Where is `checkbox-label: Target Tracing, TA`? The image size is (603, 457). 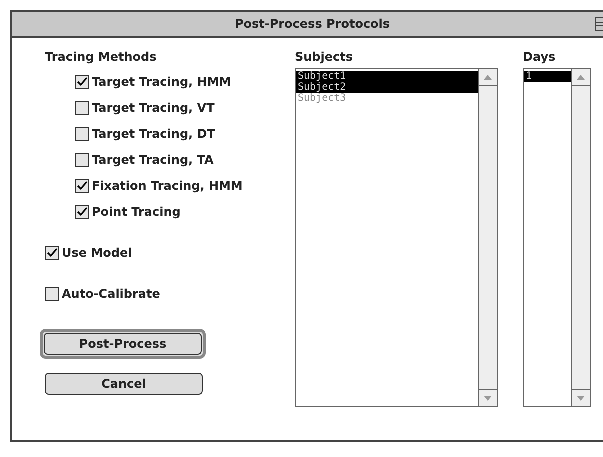 checkbox-label: Target Tracing, TA is located at coordinates (153, 160).